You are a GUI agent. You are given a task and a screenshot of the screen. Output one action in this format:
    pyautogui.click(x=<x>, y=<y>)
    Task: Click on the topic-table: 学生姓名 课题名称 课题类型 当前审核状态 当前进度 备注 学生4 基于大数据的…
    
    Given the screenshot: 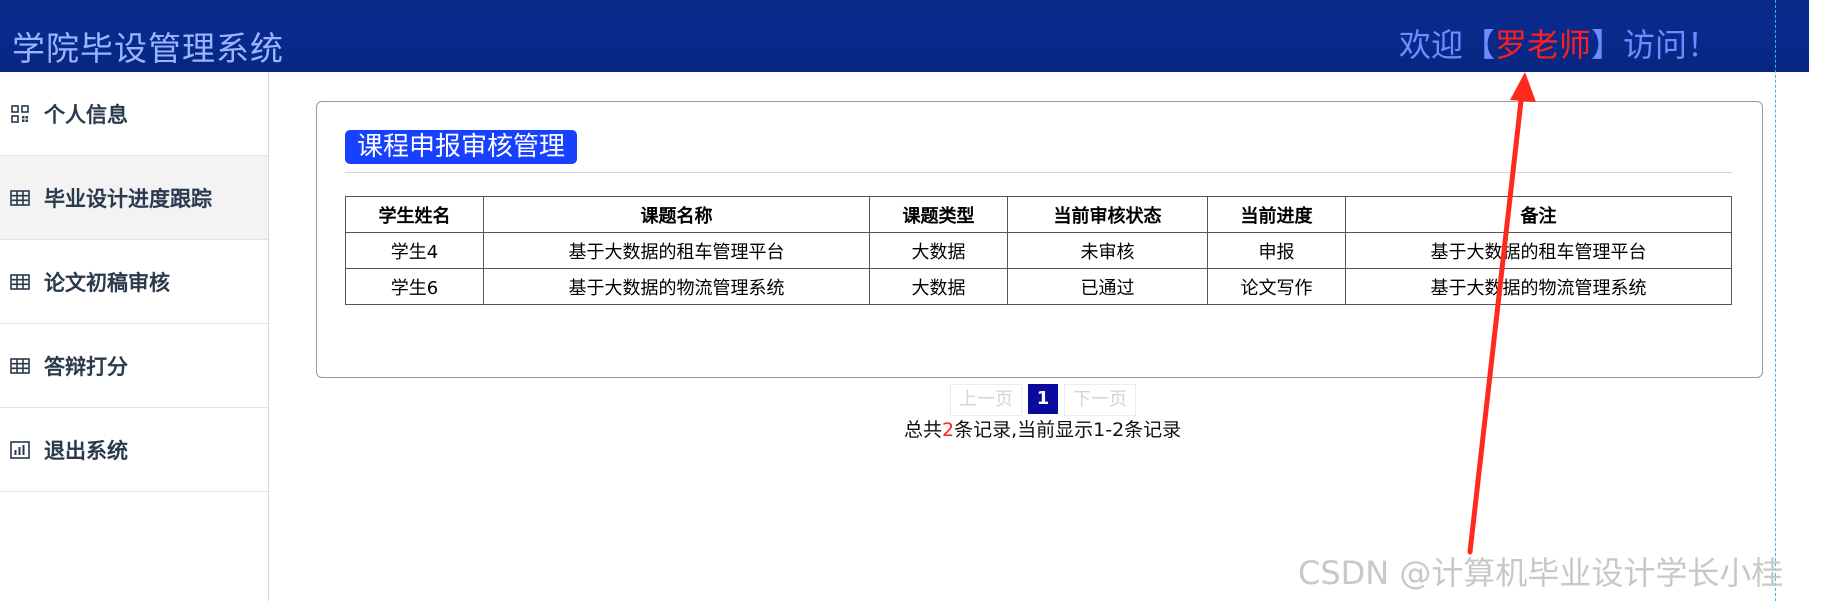 What is the action you would take?
    pyautogui.click(x=1038, y=250)
    